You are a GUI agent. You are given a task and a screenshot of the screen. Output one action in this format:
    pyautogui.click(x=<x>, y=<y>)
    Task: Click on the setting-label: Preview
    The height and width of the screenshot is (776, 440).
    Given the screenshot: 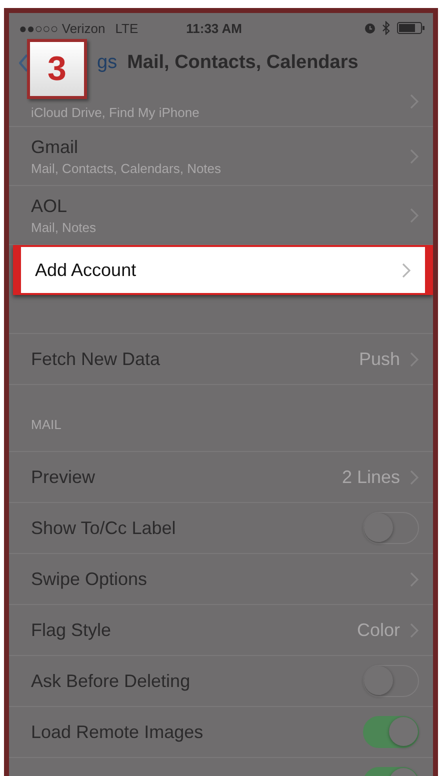 What is the action you would take?
    pyautogui.click(x=63, y=477)
    